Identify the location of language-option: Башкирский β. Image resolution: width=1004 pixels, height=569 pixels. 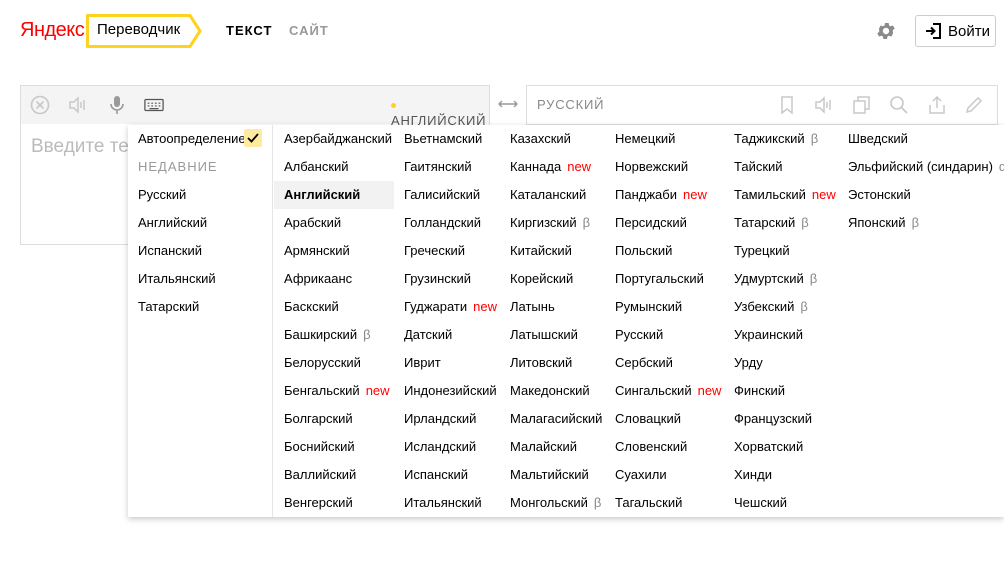
(322, 335).